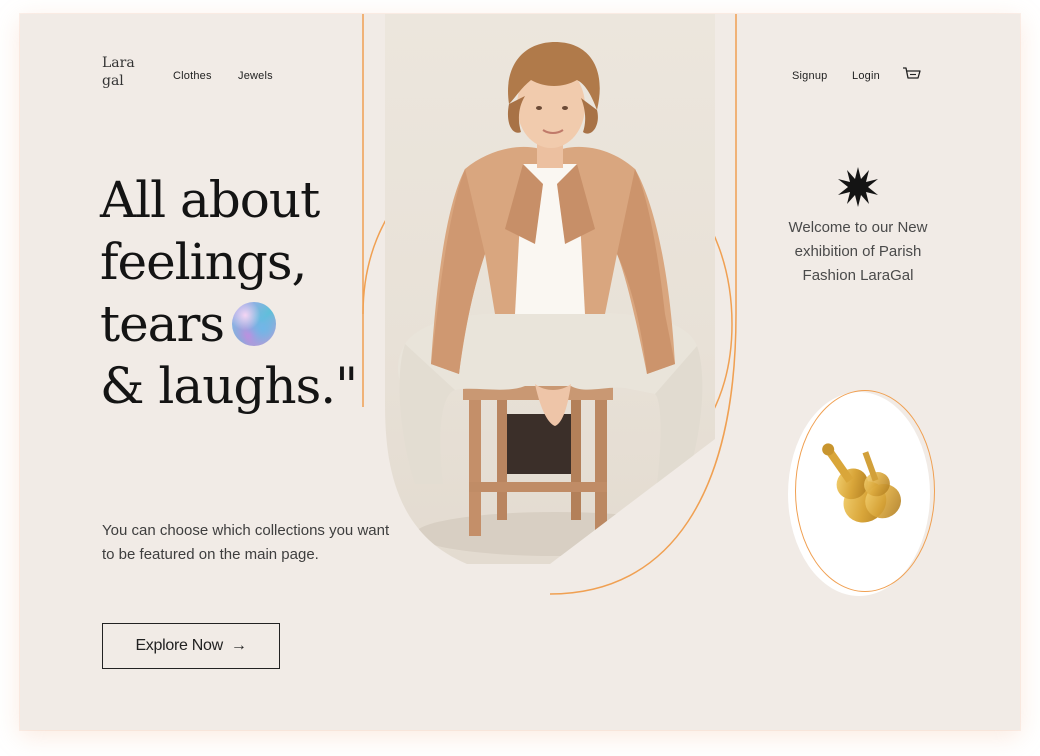 This screenshot has width=1040, height=756. What do you see at coordinates (162, 324) in the screenshot?
I see `headline-line-3-text: tears` at bounding box center [162, 324].